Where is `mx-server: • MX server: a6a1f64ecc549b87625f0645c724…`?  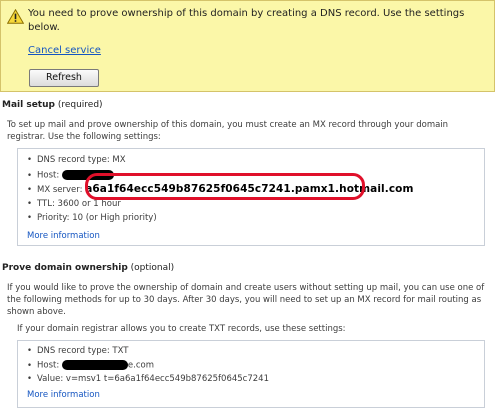
mx-server: • MX server: a6a1f64ecc549b87625f0645c724… is located at coordinates (220, 189).